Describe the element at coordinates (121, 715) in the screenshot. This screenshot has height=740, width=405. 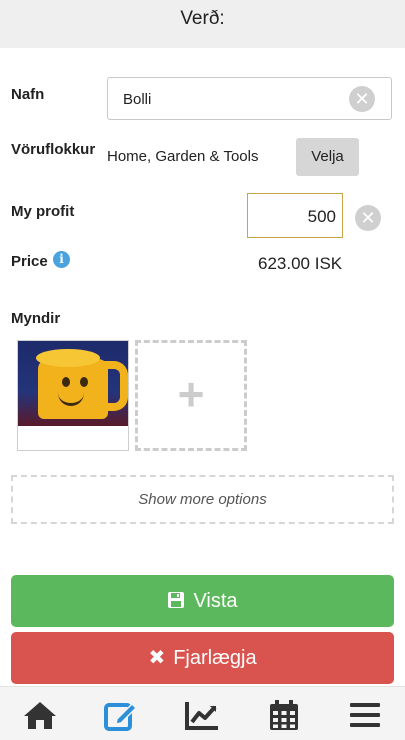
I see `edit-icon` at that location.